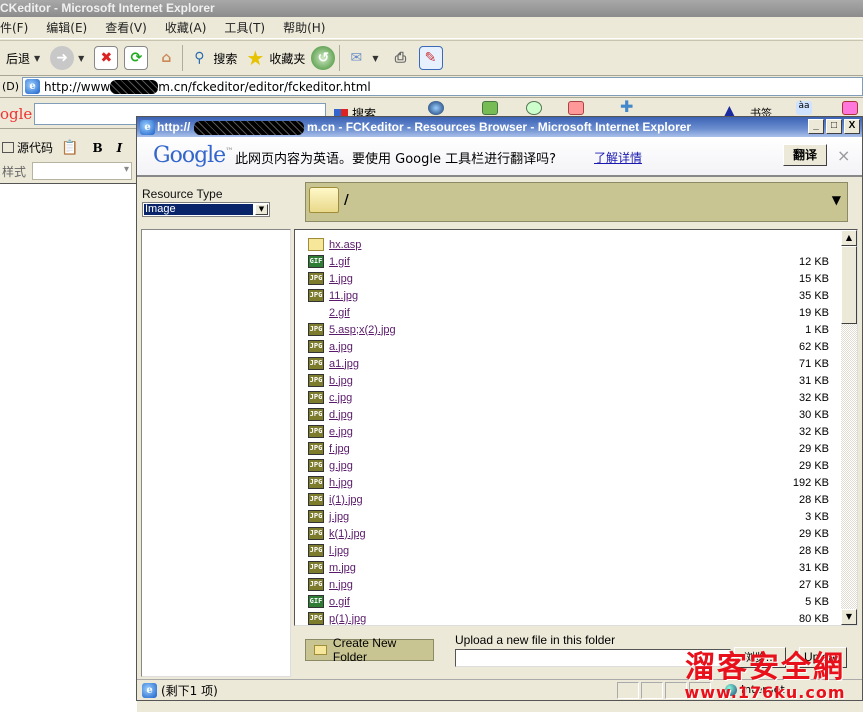  What do you see at coordinates (568, 261) in the screenshot?
I see `file-row: GIF 1.gif 12 KB` at bounding box center [568, 261].